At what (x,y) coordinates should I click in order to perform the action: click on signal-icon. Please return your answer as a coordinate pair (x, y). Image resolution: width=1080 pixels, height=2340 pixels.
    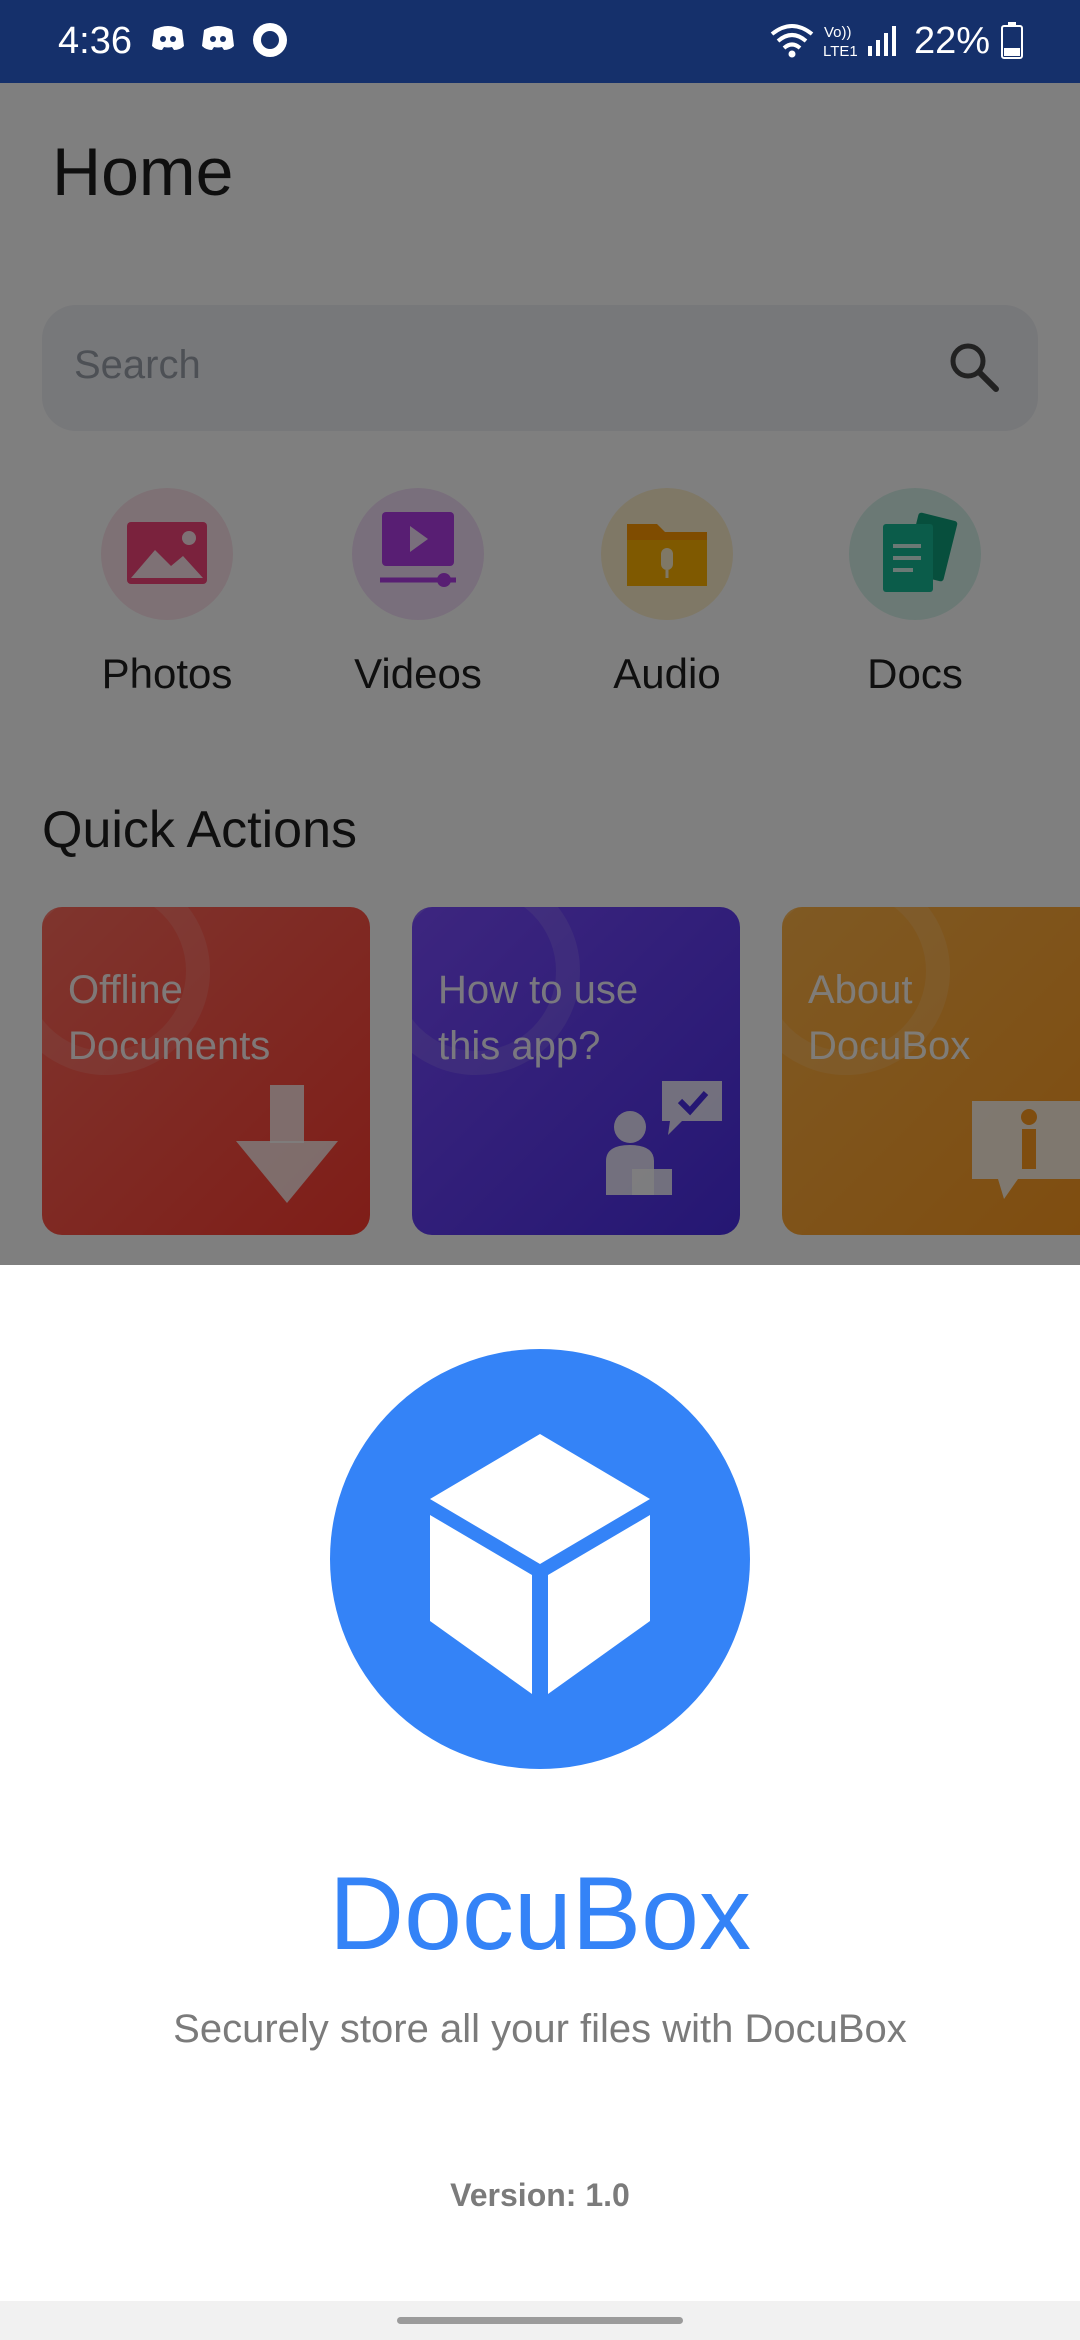
    Looking at the image, I should click on (884, 42).